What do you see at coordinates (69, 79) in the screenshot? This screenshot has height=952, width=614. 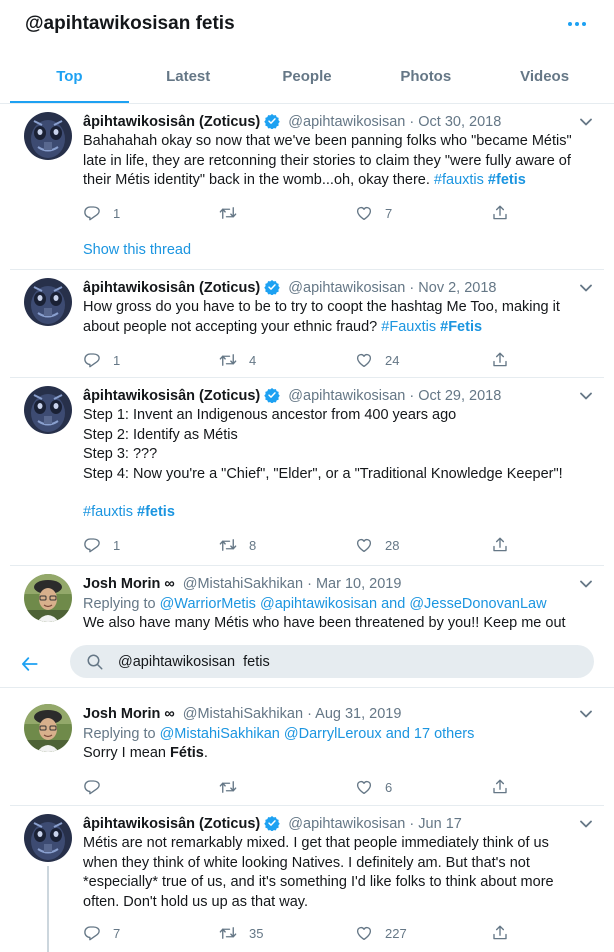 I see `tab-top: Top` at bounding box center [69, 79].